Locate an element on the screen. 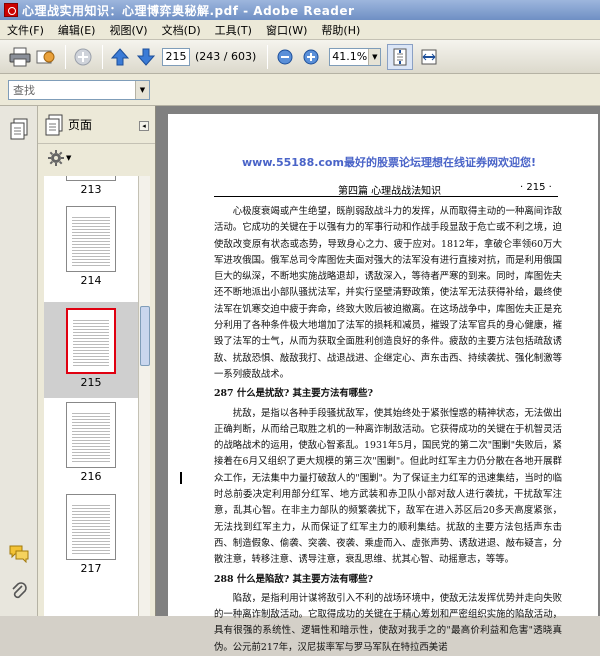 This screenshot has width=600, height=656. fit-width-icon is located at coordinates (429, 56).